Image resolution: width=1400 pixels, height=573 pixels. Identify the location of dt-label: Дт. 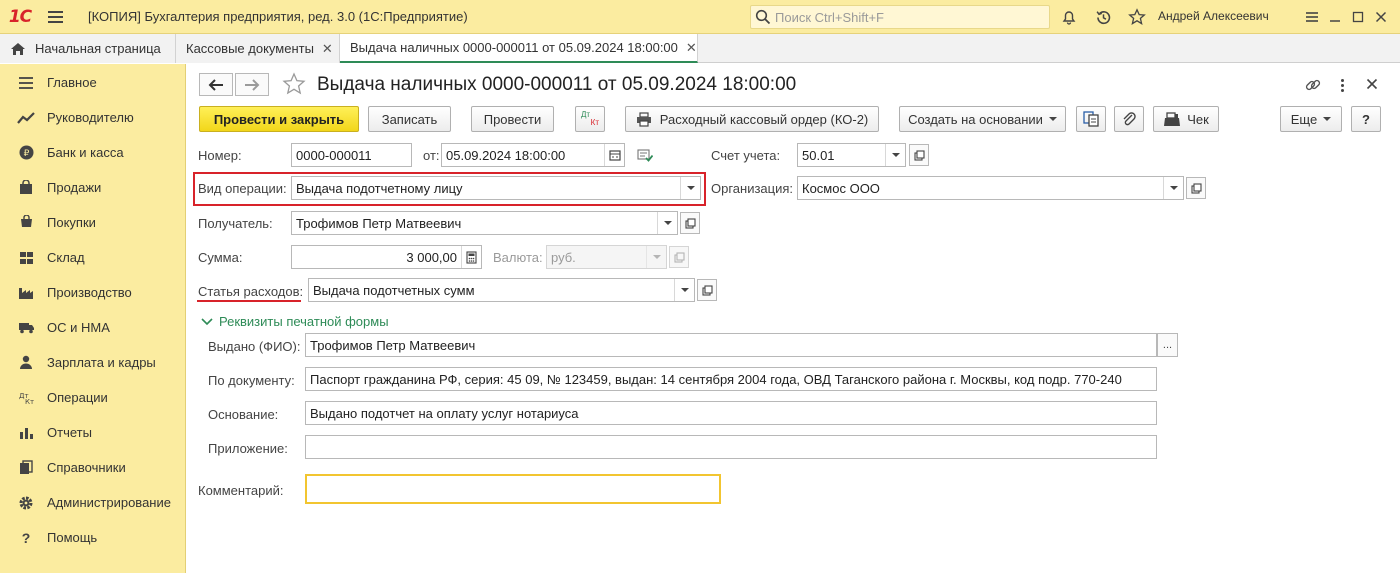
(586, 114).